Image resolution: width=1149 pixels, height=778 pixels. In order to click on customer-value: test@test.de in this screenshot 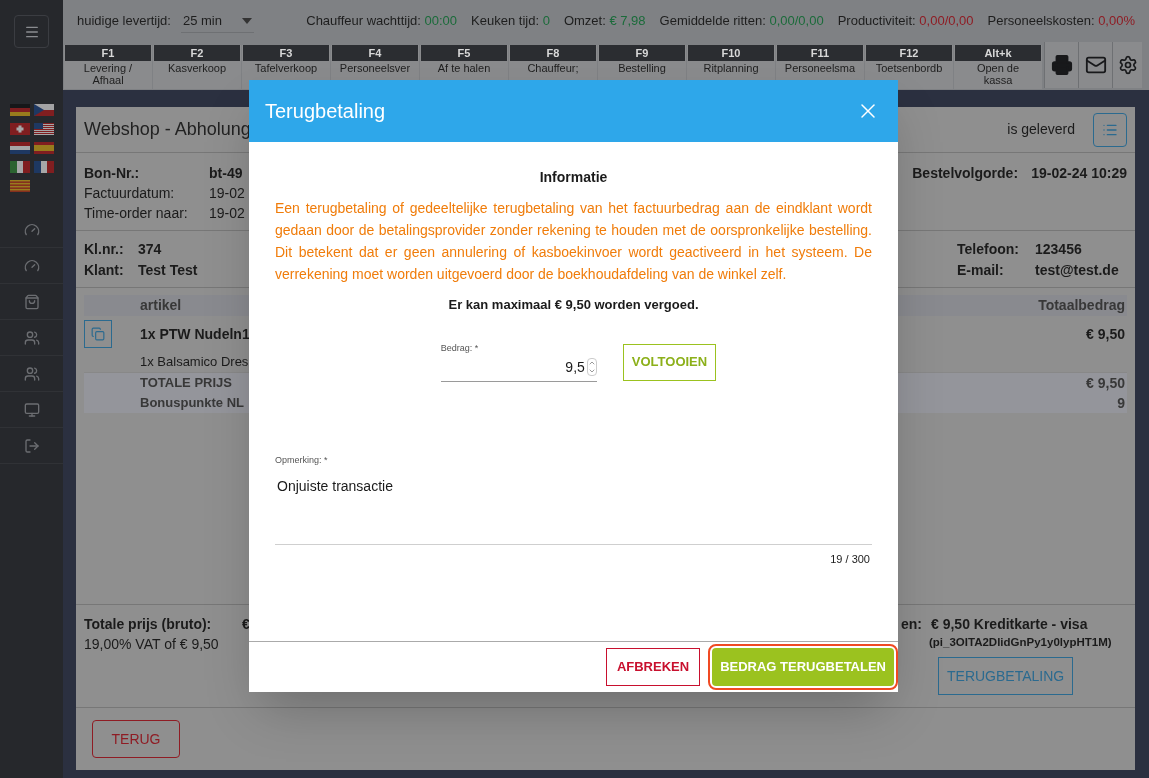, I will do `click(1077, 270)`.